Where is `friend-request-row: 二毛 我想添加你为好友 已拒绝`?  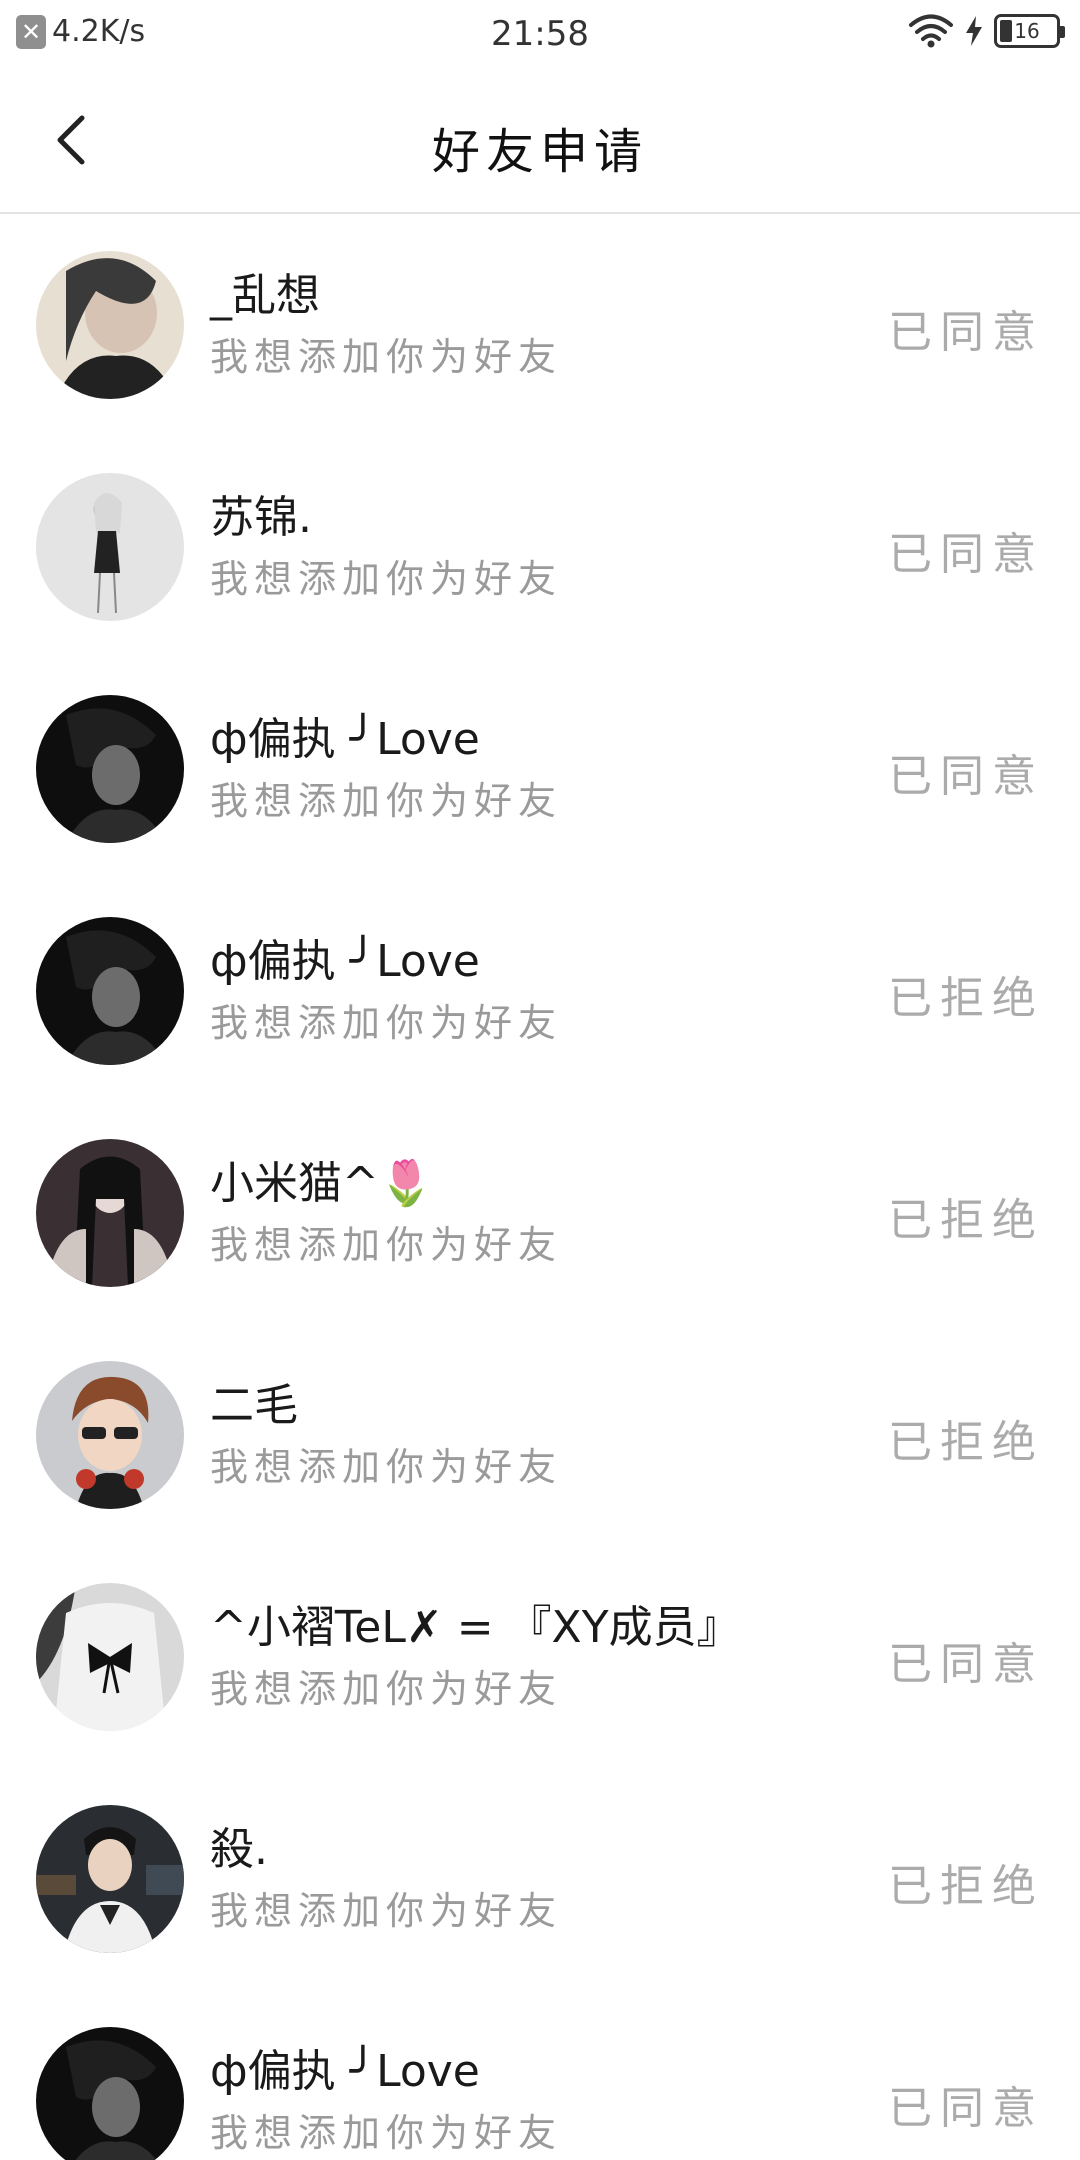
friend-request-row: 二毛 我想添加你为好友 已拒绝 is located at coordinates (540, 1435).